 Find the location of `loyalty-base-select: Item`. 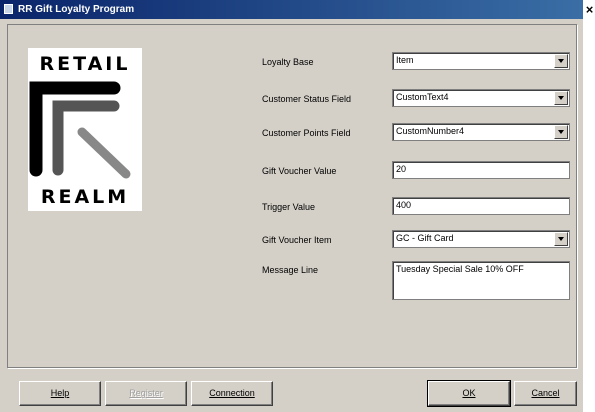

loyalty-base-select: Item is located at coordinates (481, 61).